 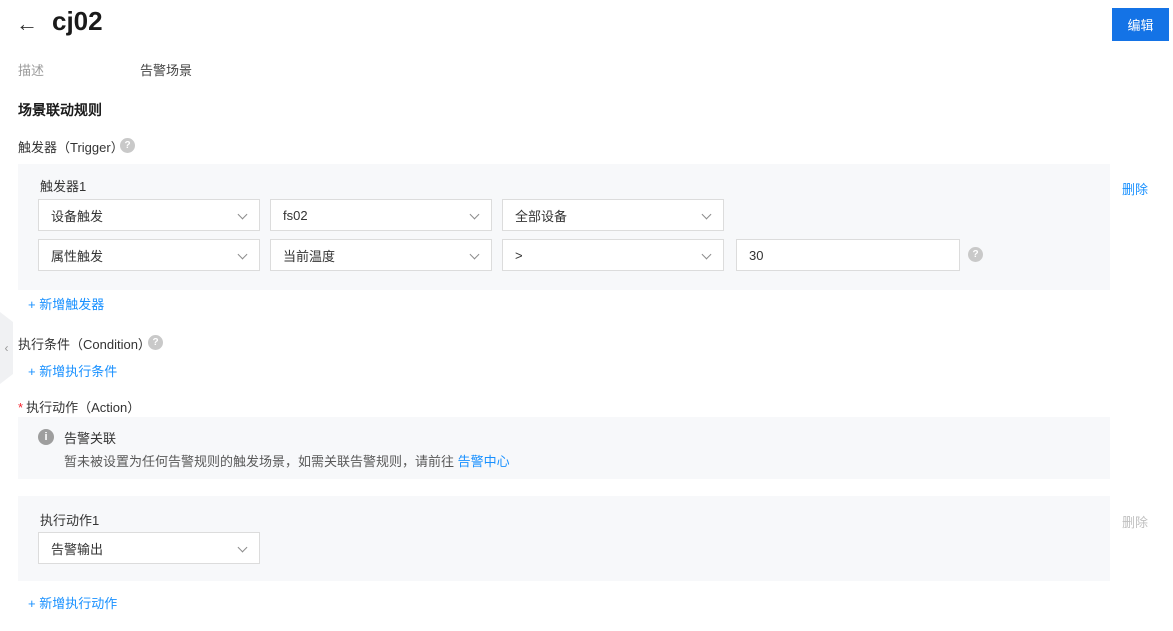 I want to click on alert-center-link: 告警中心, so click(x=484, y=461).